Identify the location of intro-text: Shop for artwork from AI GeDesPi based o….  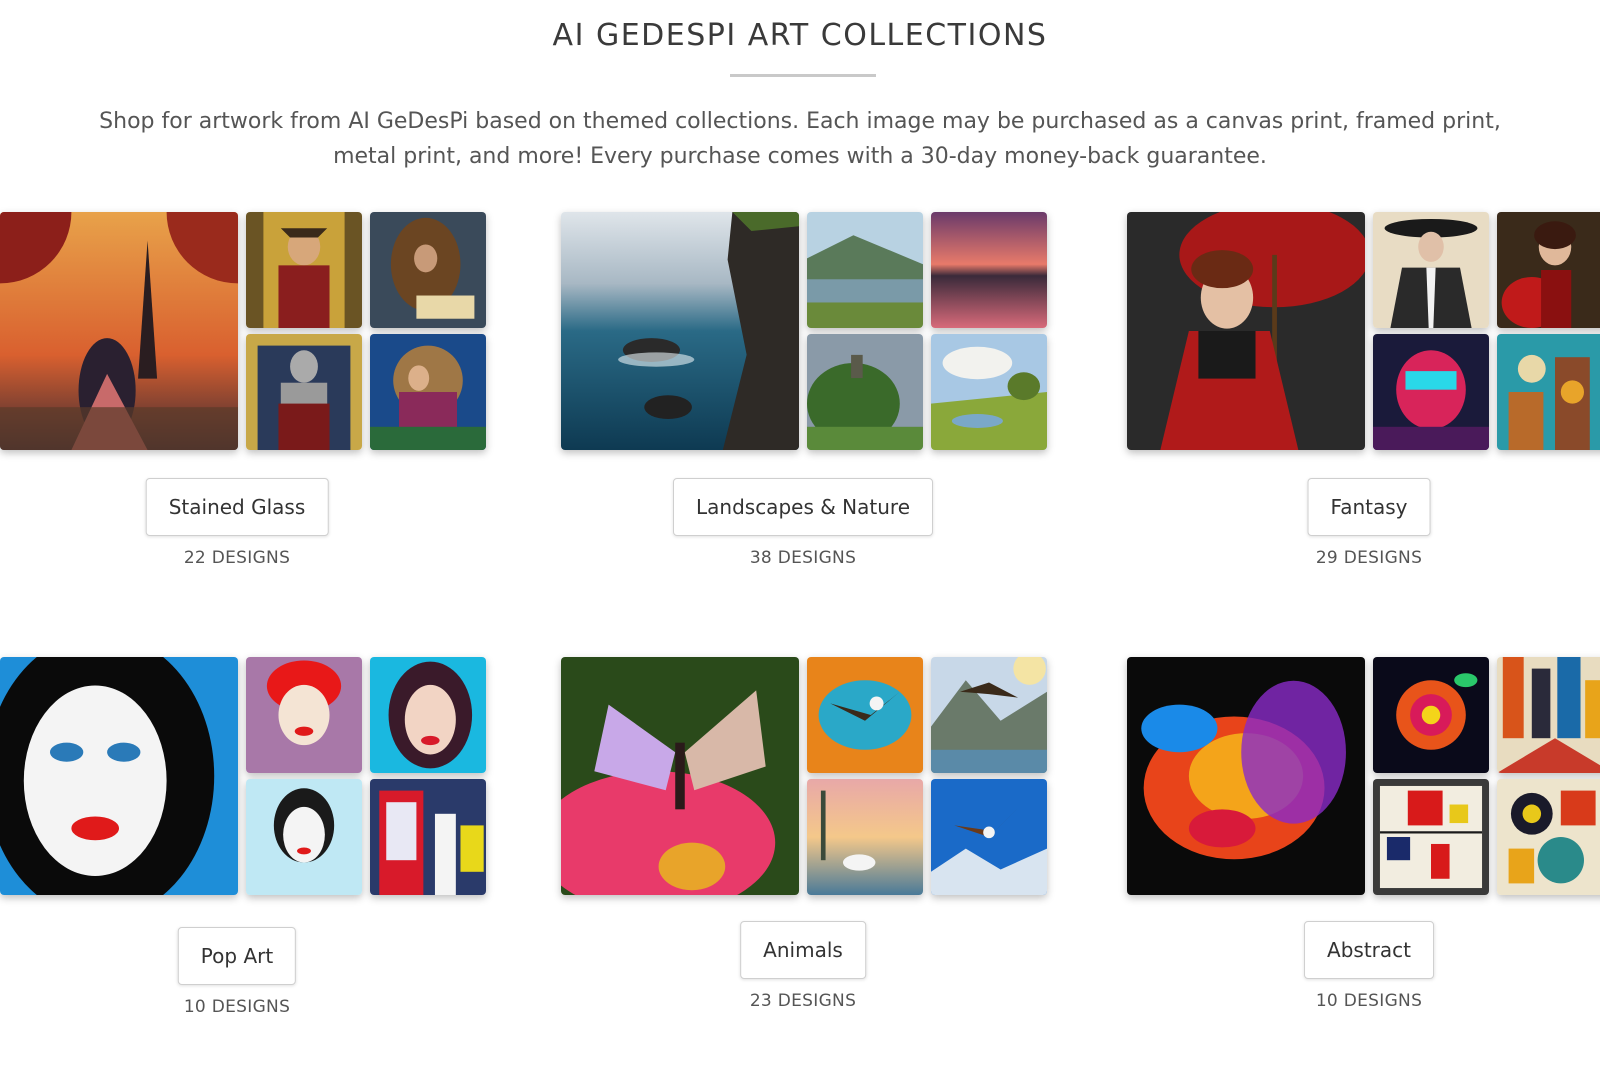
(800, 139).